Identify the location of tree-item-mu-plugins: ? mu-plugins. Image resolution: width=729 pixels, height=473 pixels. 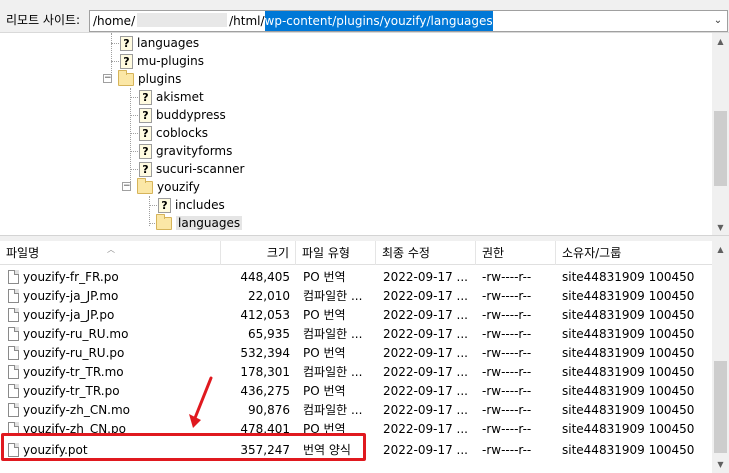
(162, 61).